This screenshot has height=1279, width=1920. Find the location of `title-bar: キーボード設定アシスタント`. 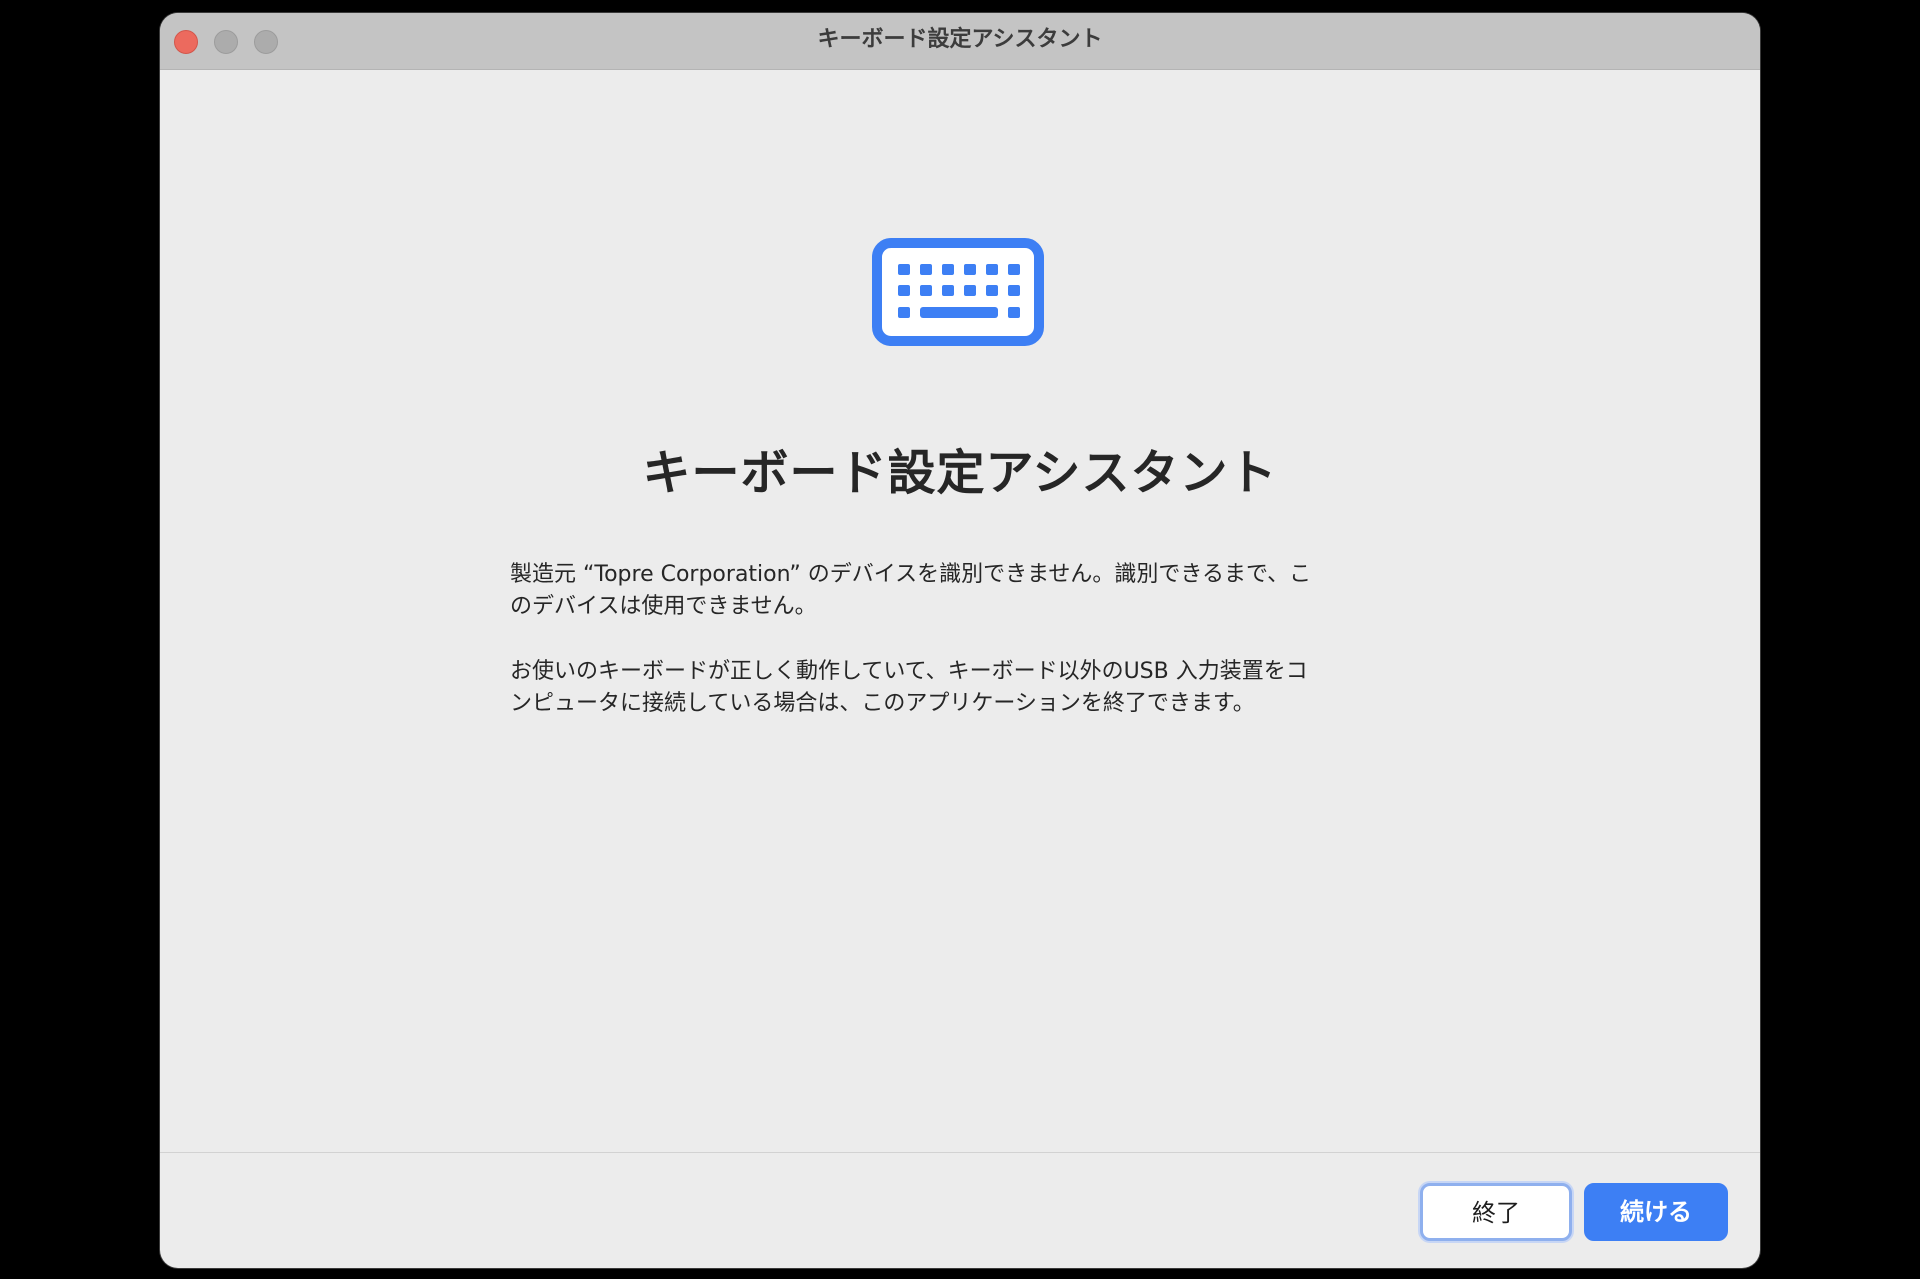

title-bar: キーボード設定アシスタント is located at coordinates (960, 41).